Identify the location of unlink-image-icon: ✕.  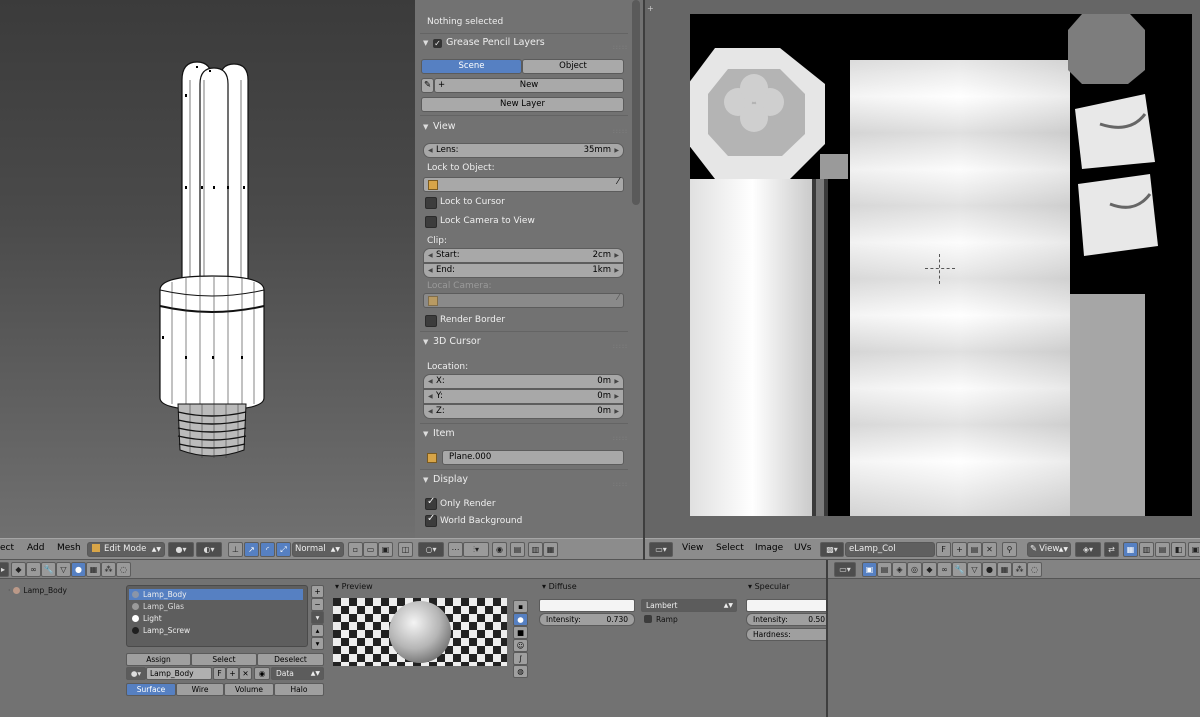
(989, 549).